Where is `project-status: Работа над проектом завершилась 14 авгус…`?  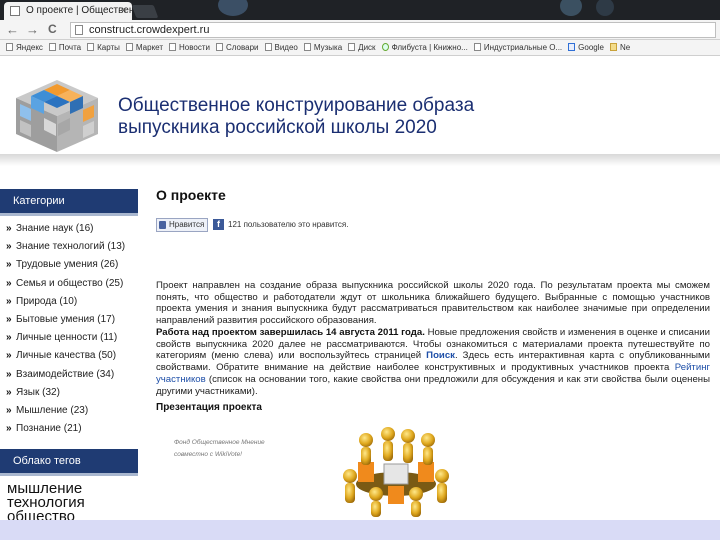 project-status: Работа над проектом завершилась 14 авгус… is located at coordinates (433, 362).